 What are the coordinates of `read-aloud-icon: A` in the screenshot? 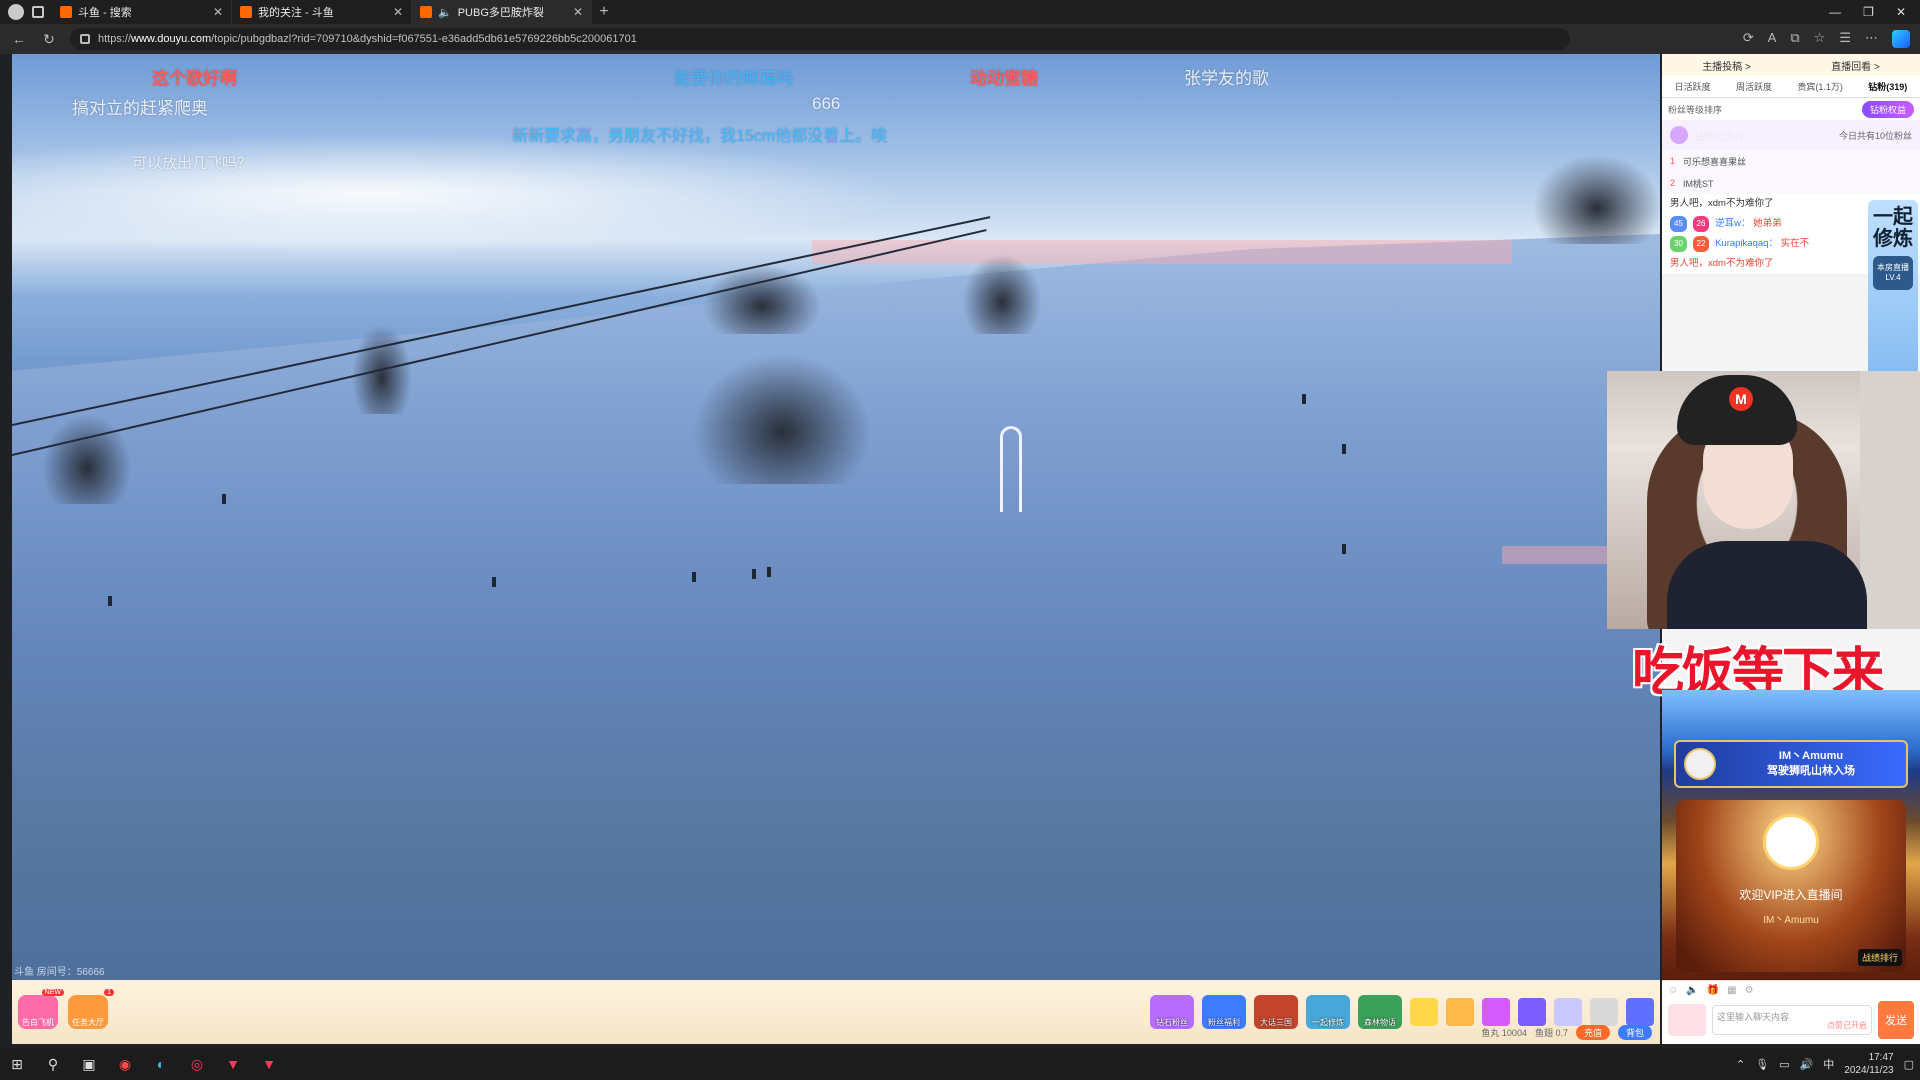 It's located at (1772, 39).